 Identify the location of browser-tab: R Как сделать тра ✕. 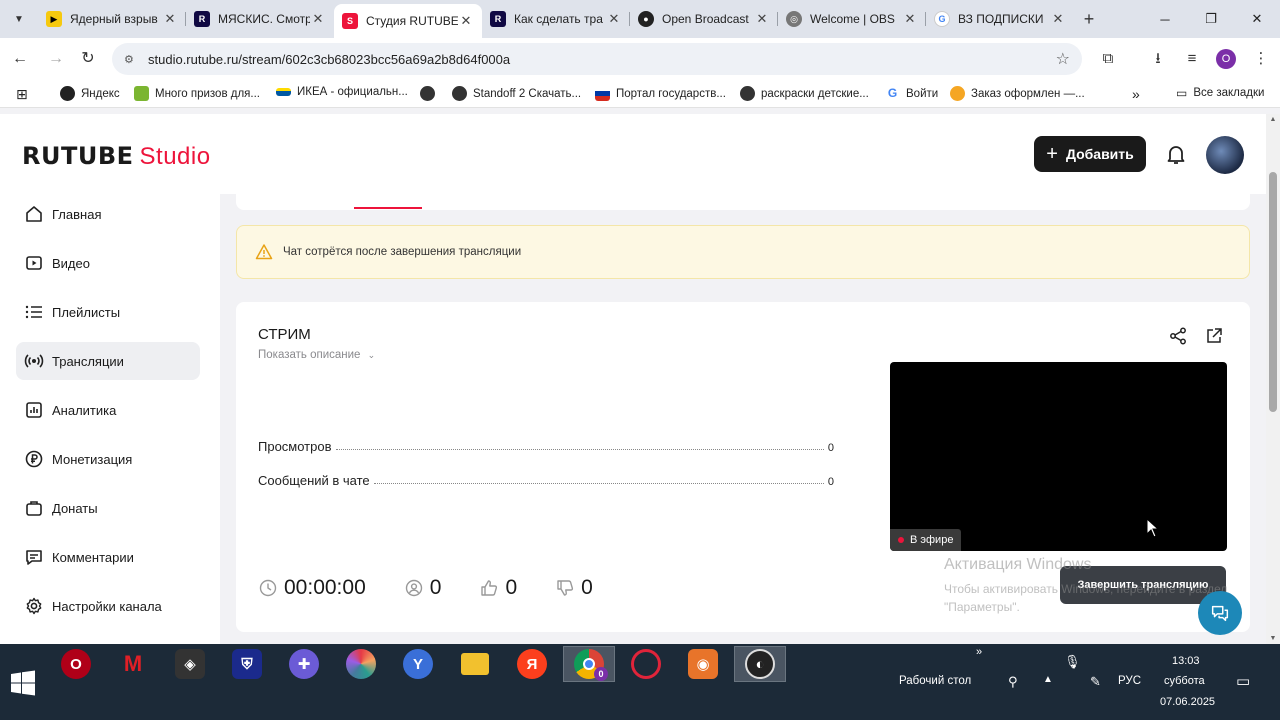
(556, 19).